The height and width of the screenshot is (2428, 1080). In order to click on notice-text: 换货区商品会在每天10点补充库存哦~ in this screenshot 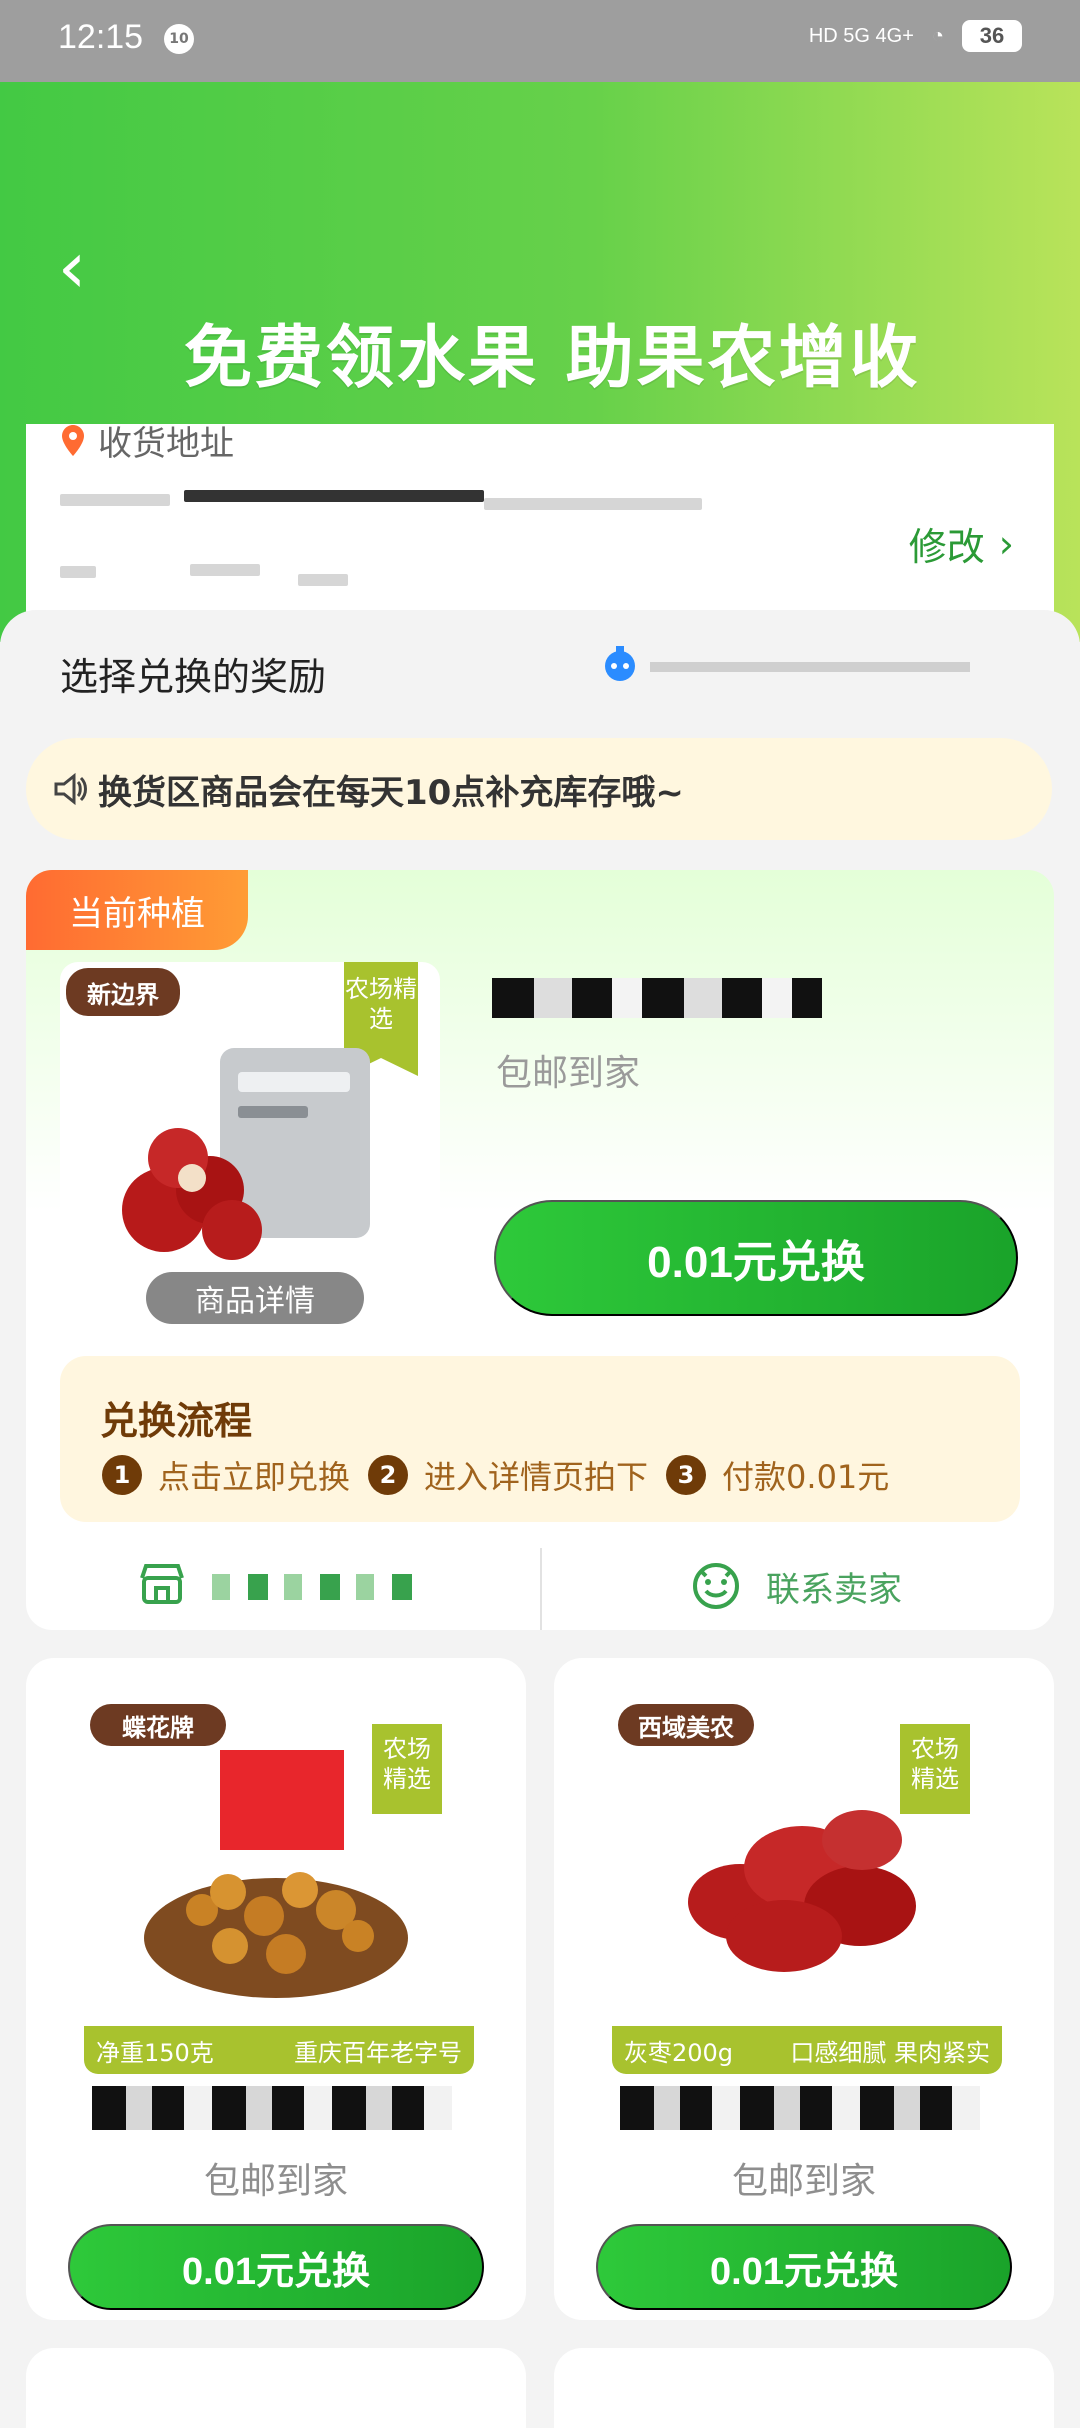, I will do `click(391, 792)`.